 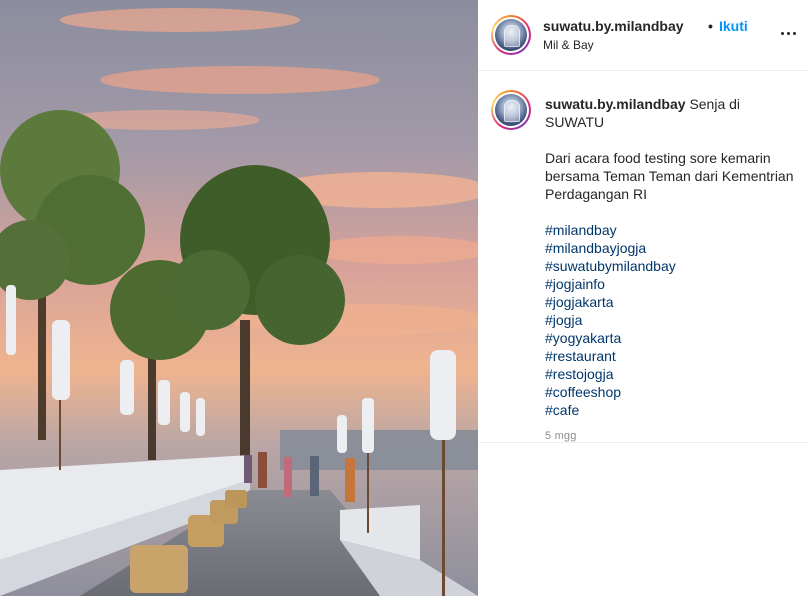 I want to click on location-link: Mil & Bay, so click(x=568, y=45).